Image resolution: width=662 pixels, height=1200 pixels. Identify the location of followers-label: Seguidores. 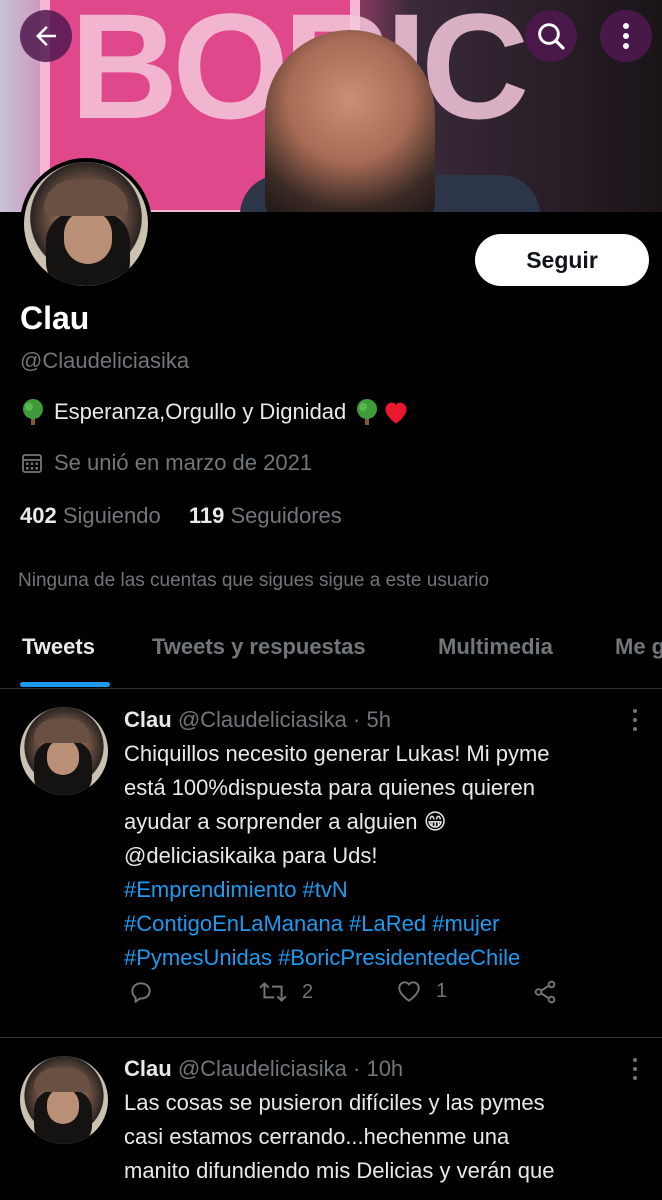
(286, 515).